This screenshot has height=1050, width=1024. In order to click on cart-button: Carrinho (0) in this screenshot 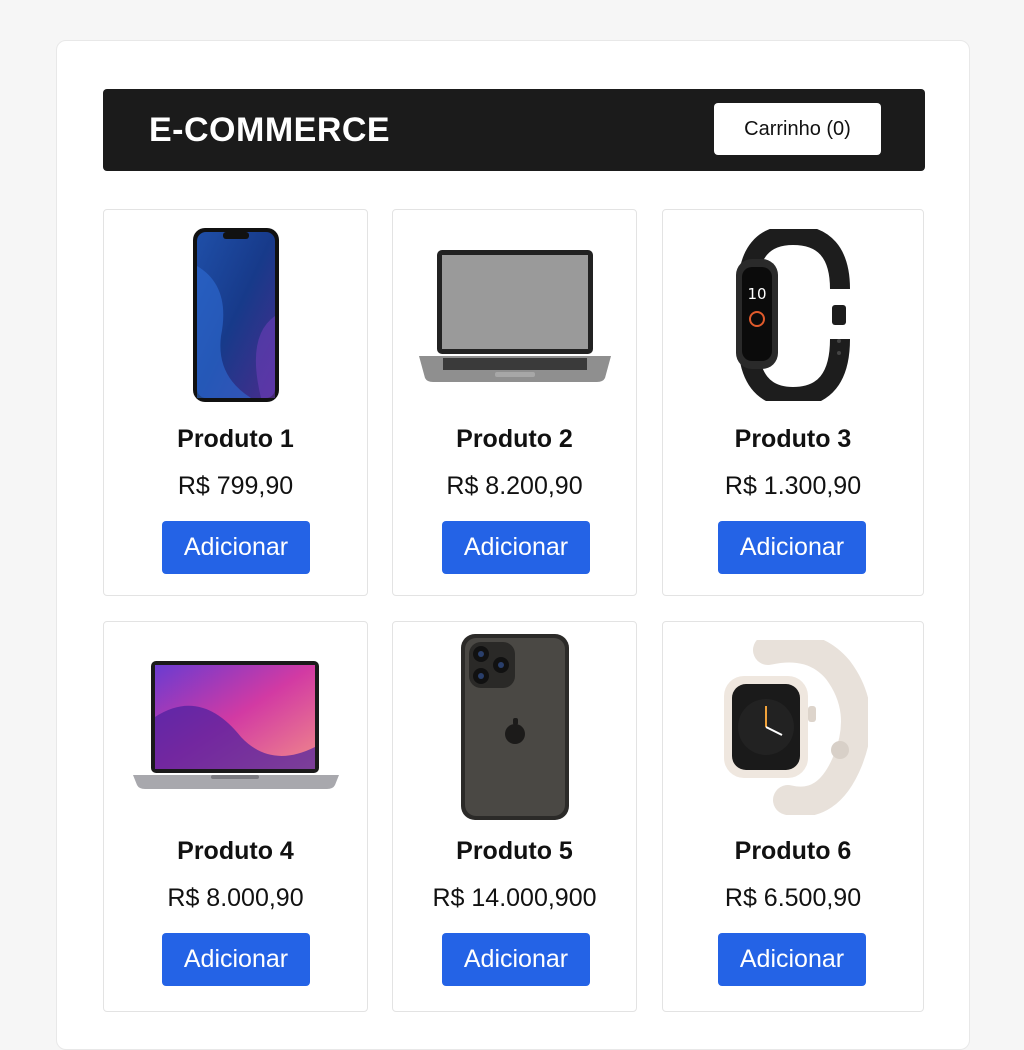, I will do `click(797, 129)`.